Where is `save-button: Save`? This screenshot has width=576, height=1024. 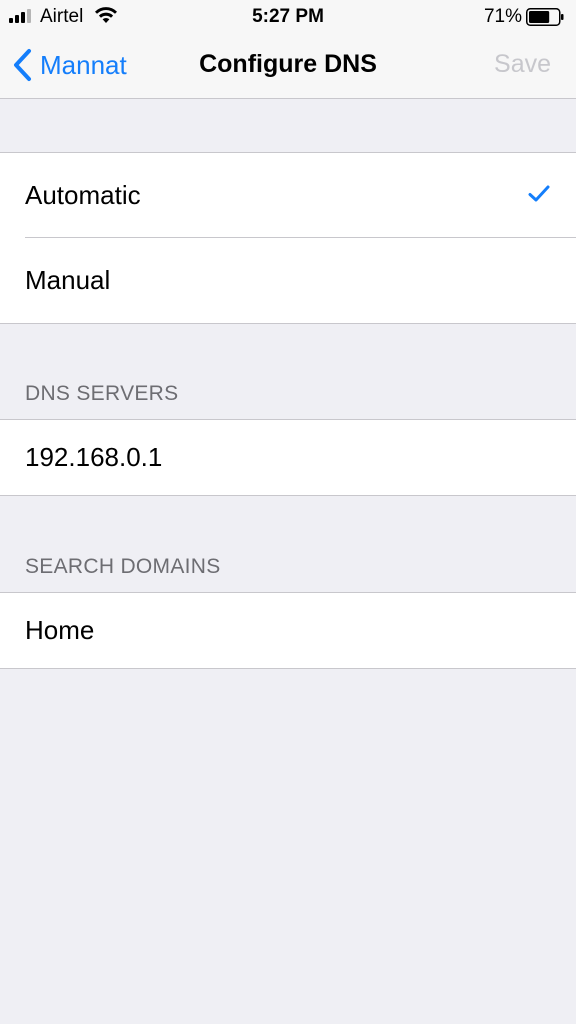
save-button: Save is located at coordinates (522, 64).